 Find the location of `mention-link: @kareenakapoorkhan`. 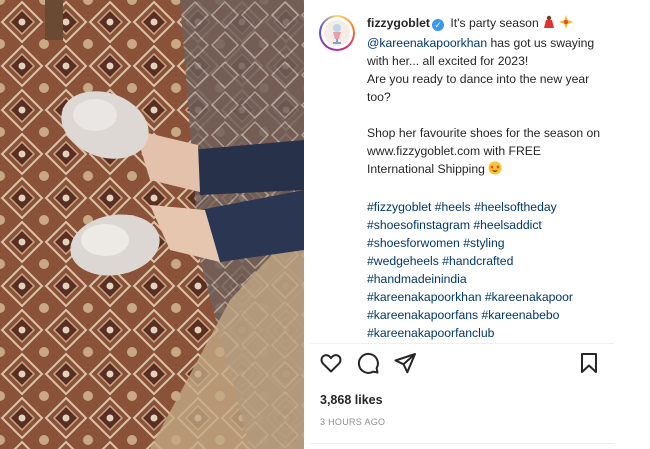

mention-link: @kareenakapoorkhan is located at coordinates (427, 43).